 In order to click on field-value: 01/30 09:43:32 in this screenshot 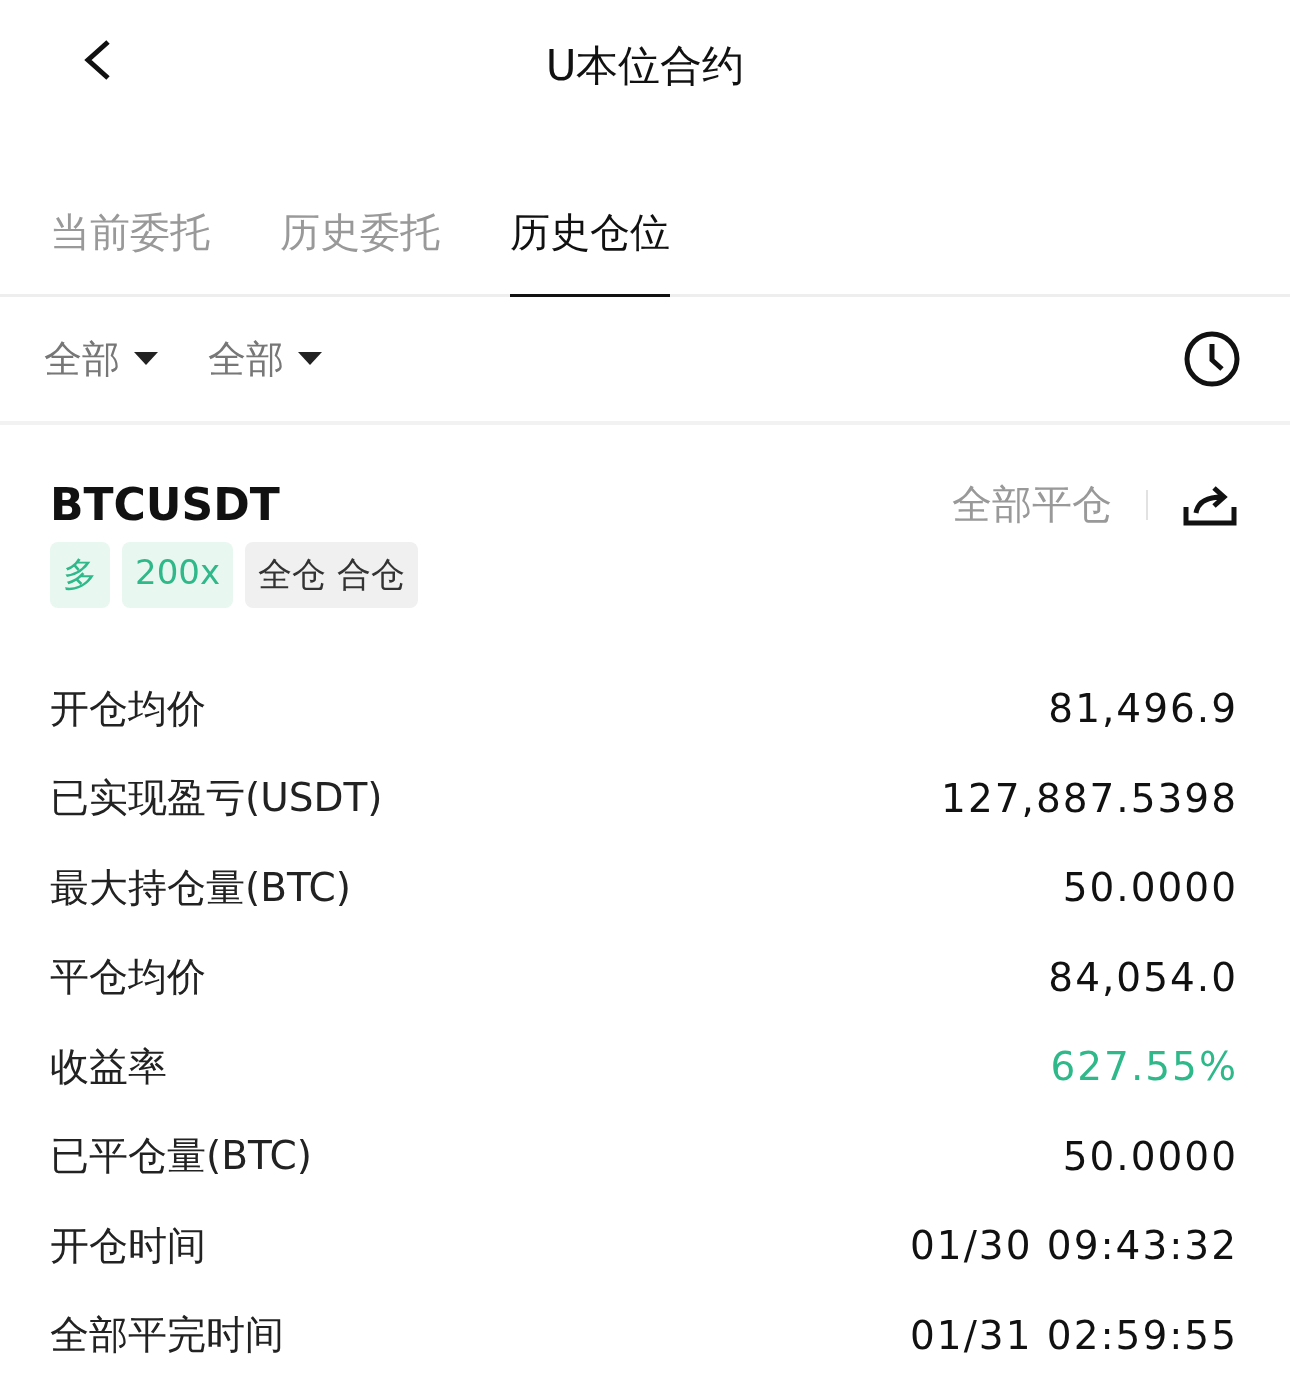, I will do `click(1074, 1246)`.